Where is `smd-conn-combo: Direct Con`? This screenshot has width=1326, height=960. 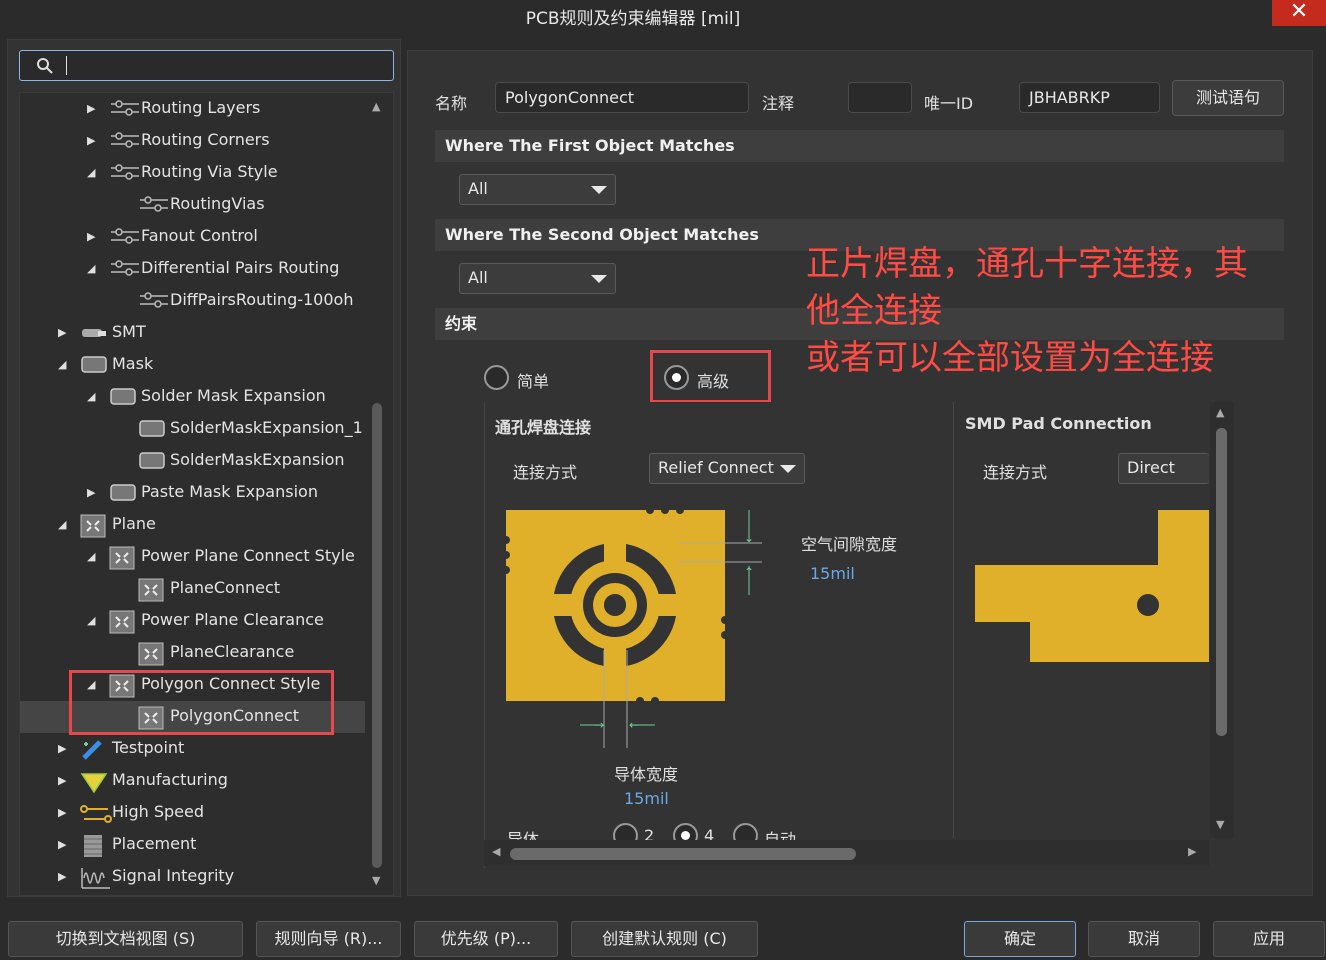 smd-conn-combo: Direct Con is located at coordinates (1163, 468).